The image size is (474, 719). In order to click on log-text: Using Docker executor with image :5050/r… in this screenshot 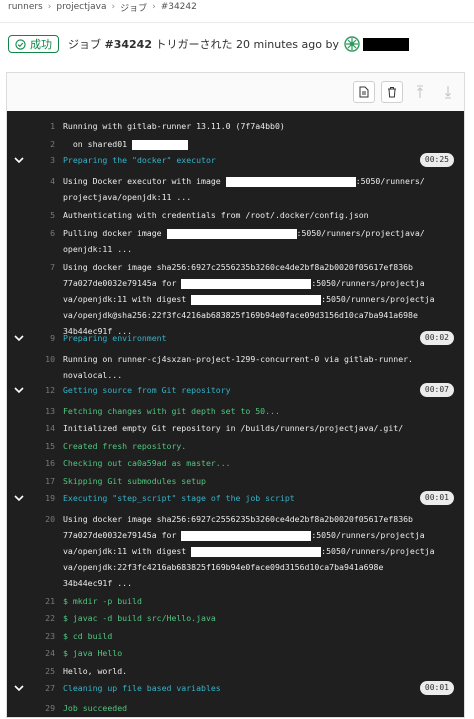, I will do `click(258, 181)`.